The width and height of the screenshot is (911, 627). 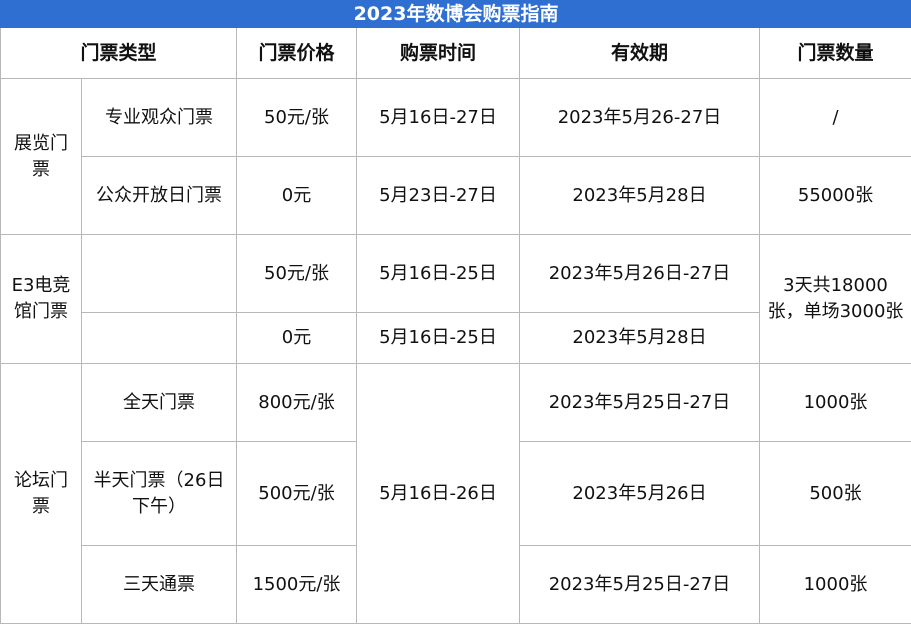 I want to click on subtype-cell: 全天门票, so click(x=159, y=402).